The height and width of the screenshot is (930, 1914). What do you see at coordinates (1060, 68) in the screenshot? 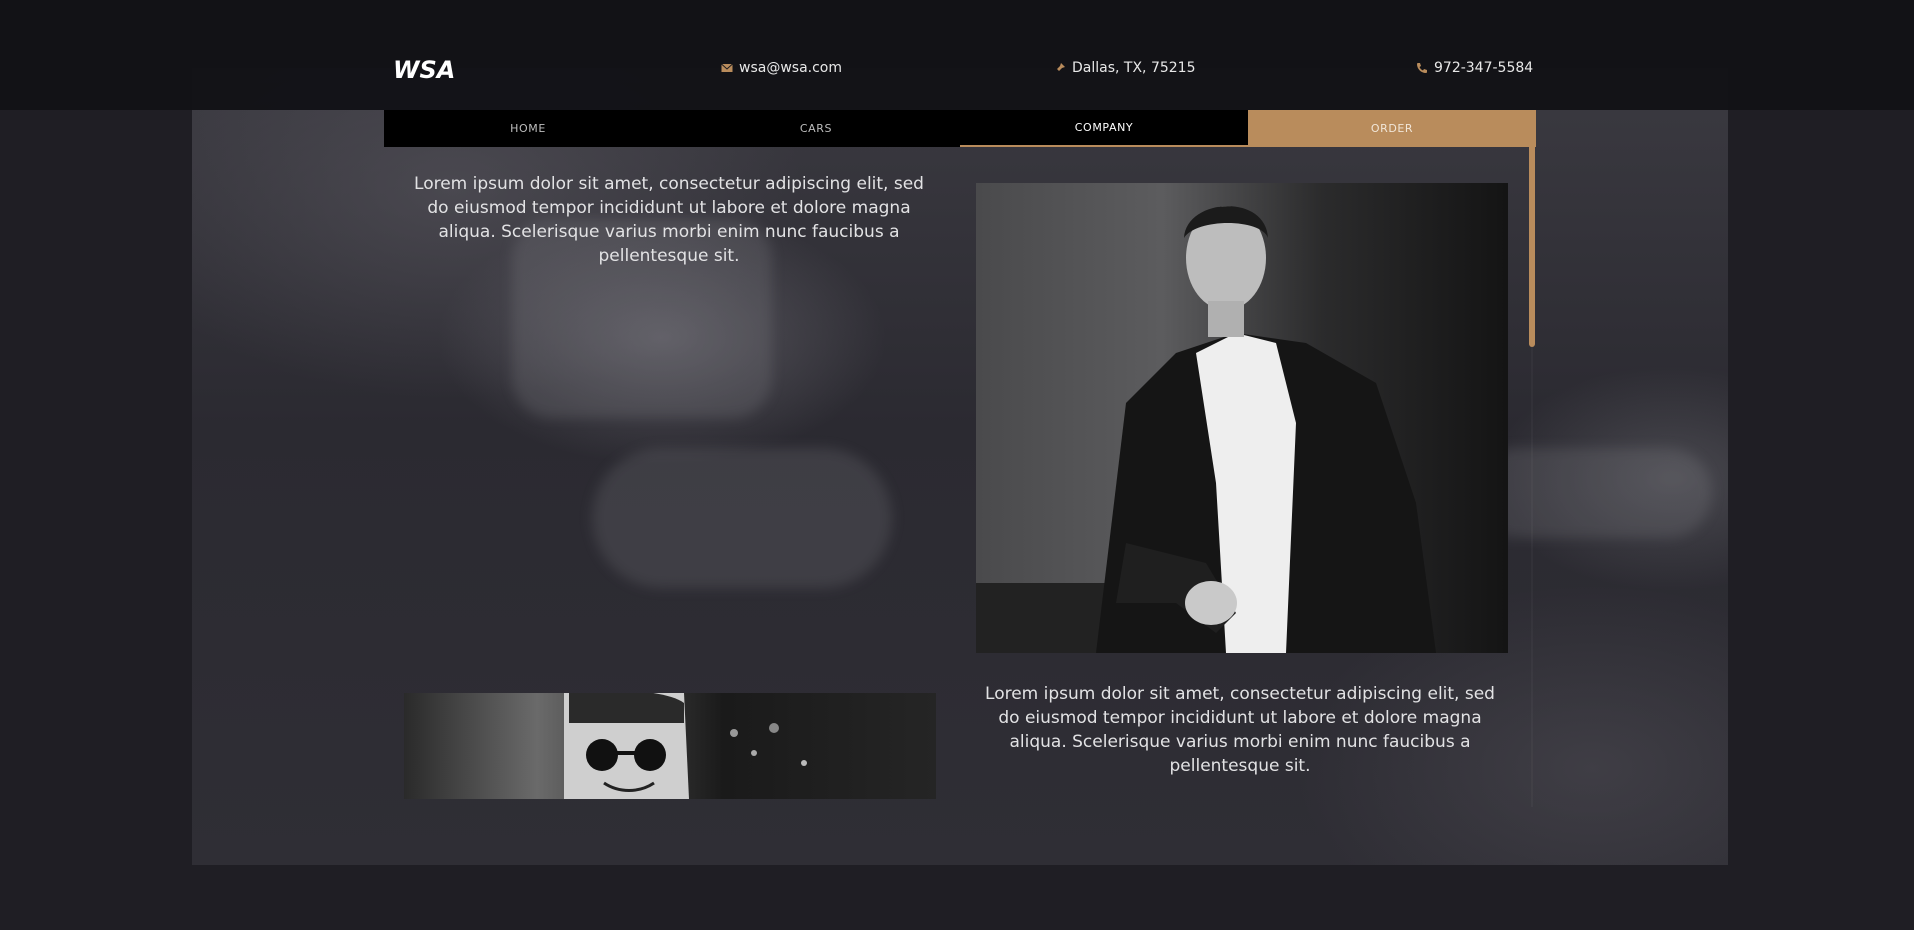
I see `pin-icon` at bounding box center [1060, 68].